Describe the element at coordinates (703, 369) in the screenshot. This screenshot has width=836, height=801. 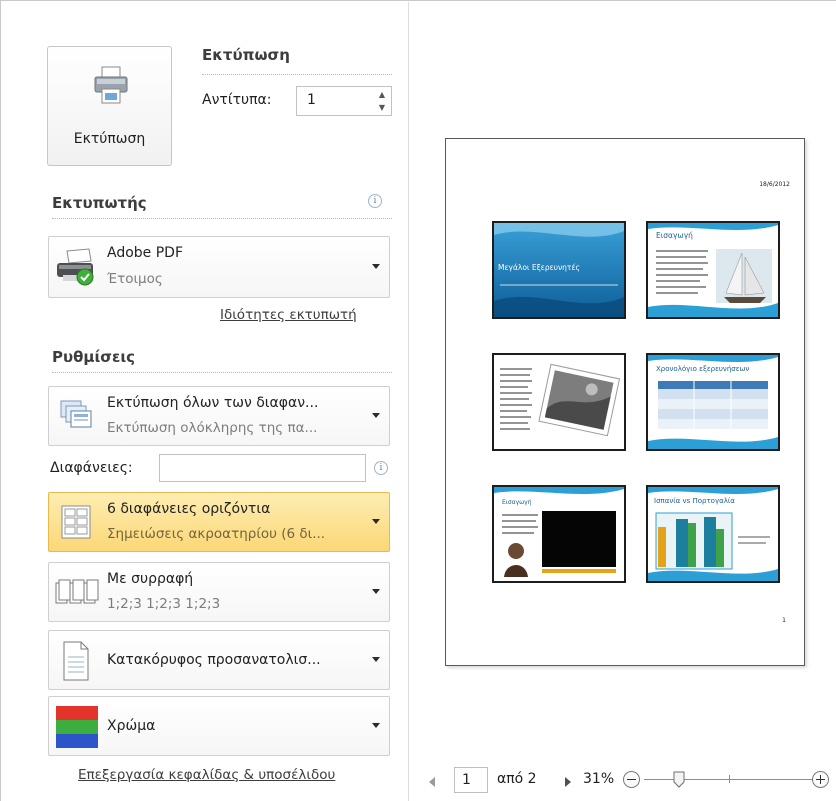
I see `slide-title: Χρονολόγιο εξερευνήσεων` at that location.